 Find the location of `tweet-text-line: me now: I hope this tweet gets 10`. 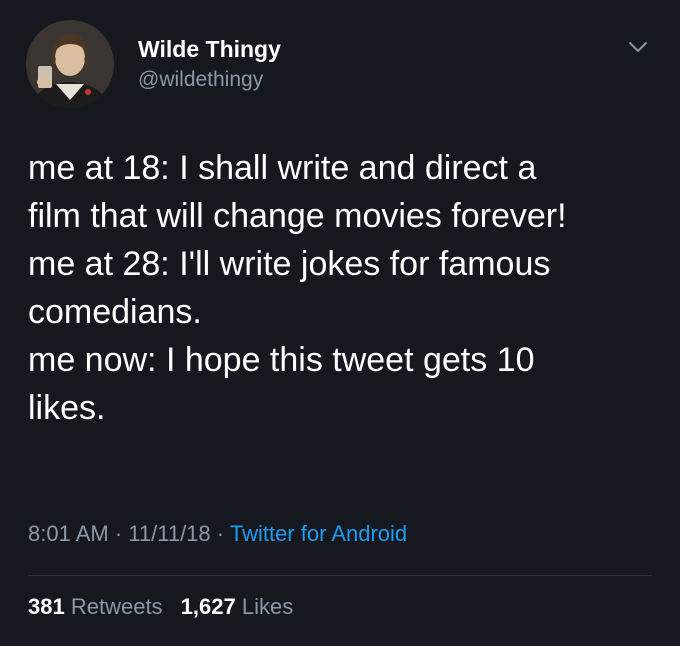

tweet-text-line: me now: I hope this tweet gets 10 is located at coordinates (281, 360).